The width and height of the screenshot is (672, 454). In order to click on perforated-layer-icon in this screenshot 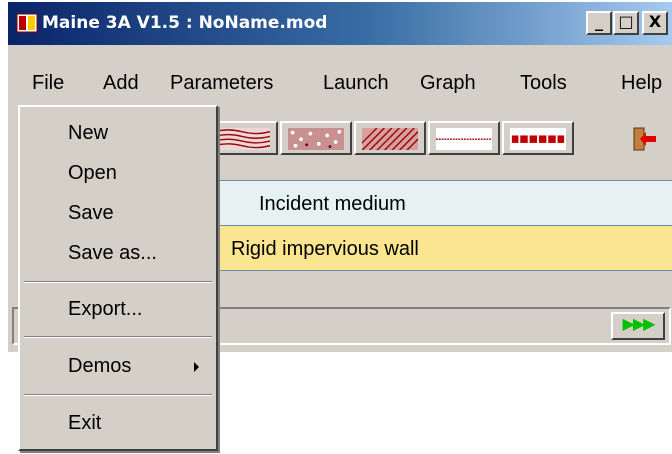, I will do `click(538, 138)`.